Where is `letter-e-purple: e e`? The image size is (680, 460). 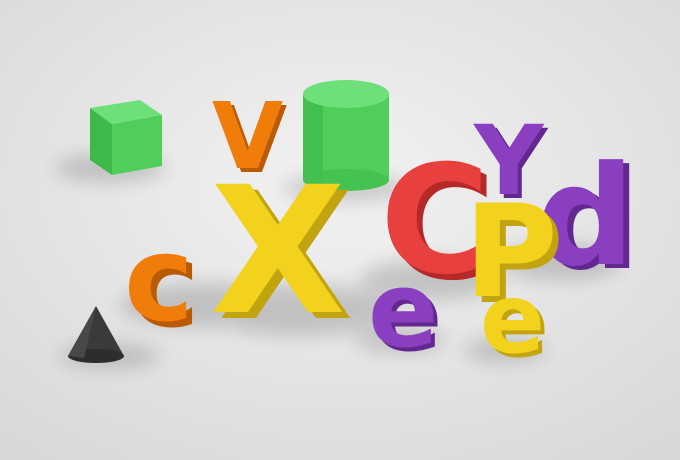 letter-e-purple: e e is located at coordinates (405, 312).